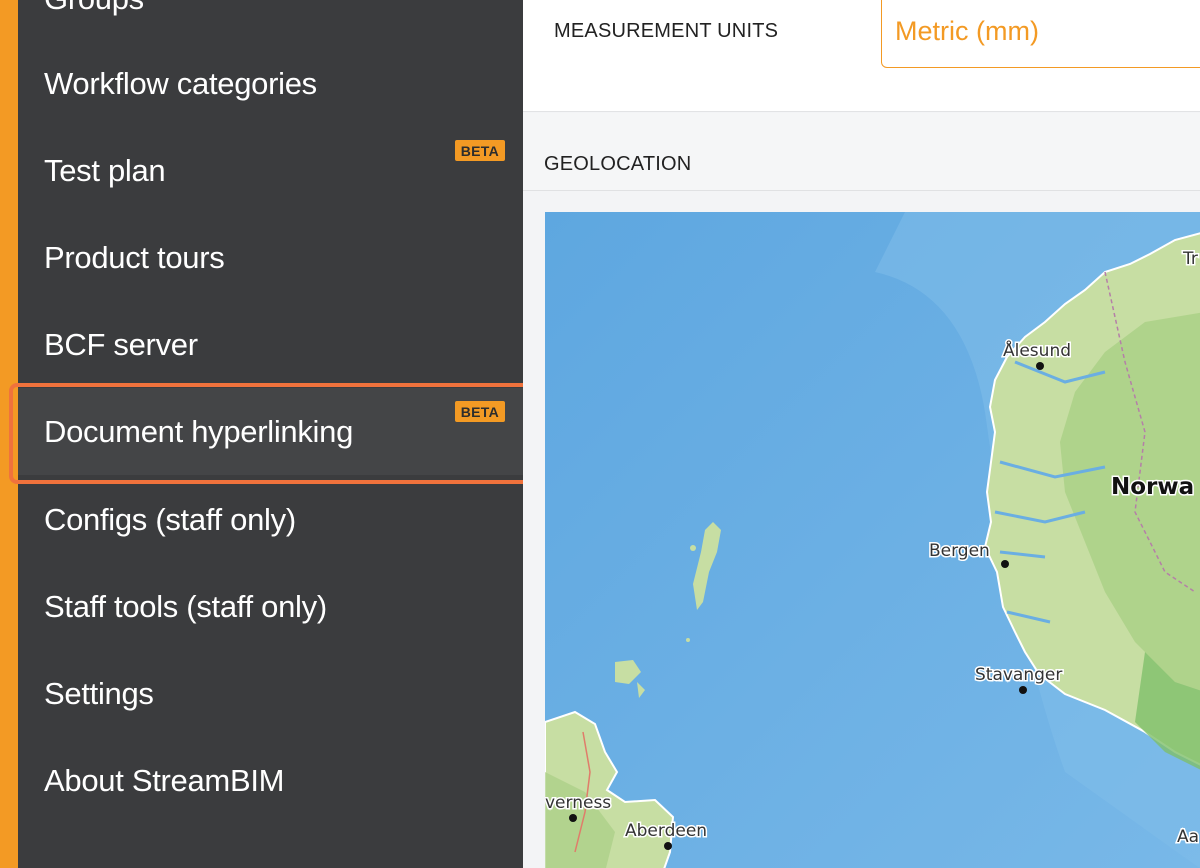  Describe the element at coordinates (270, 344) in the screenshot. I see `sidebar-item-bcf-server: BCF server` at that location.